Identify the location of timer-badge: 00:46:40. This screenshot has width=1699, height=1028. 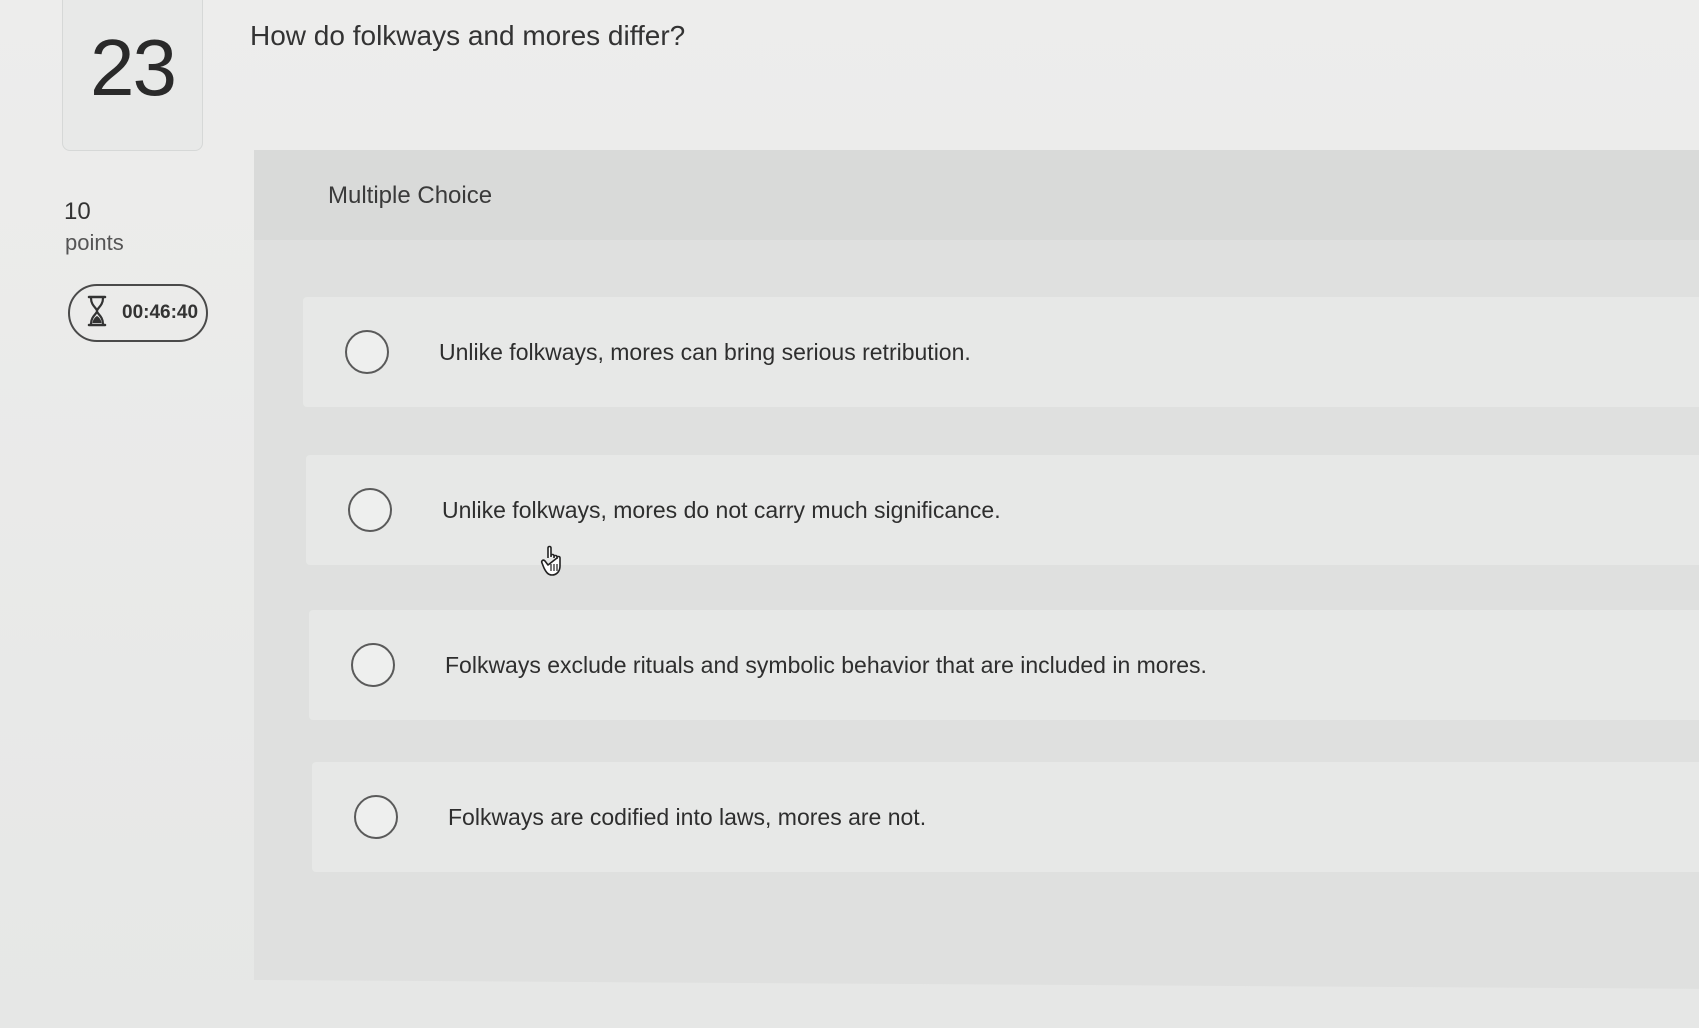
(138, 313).